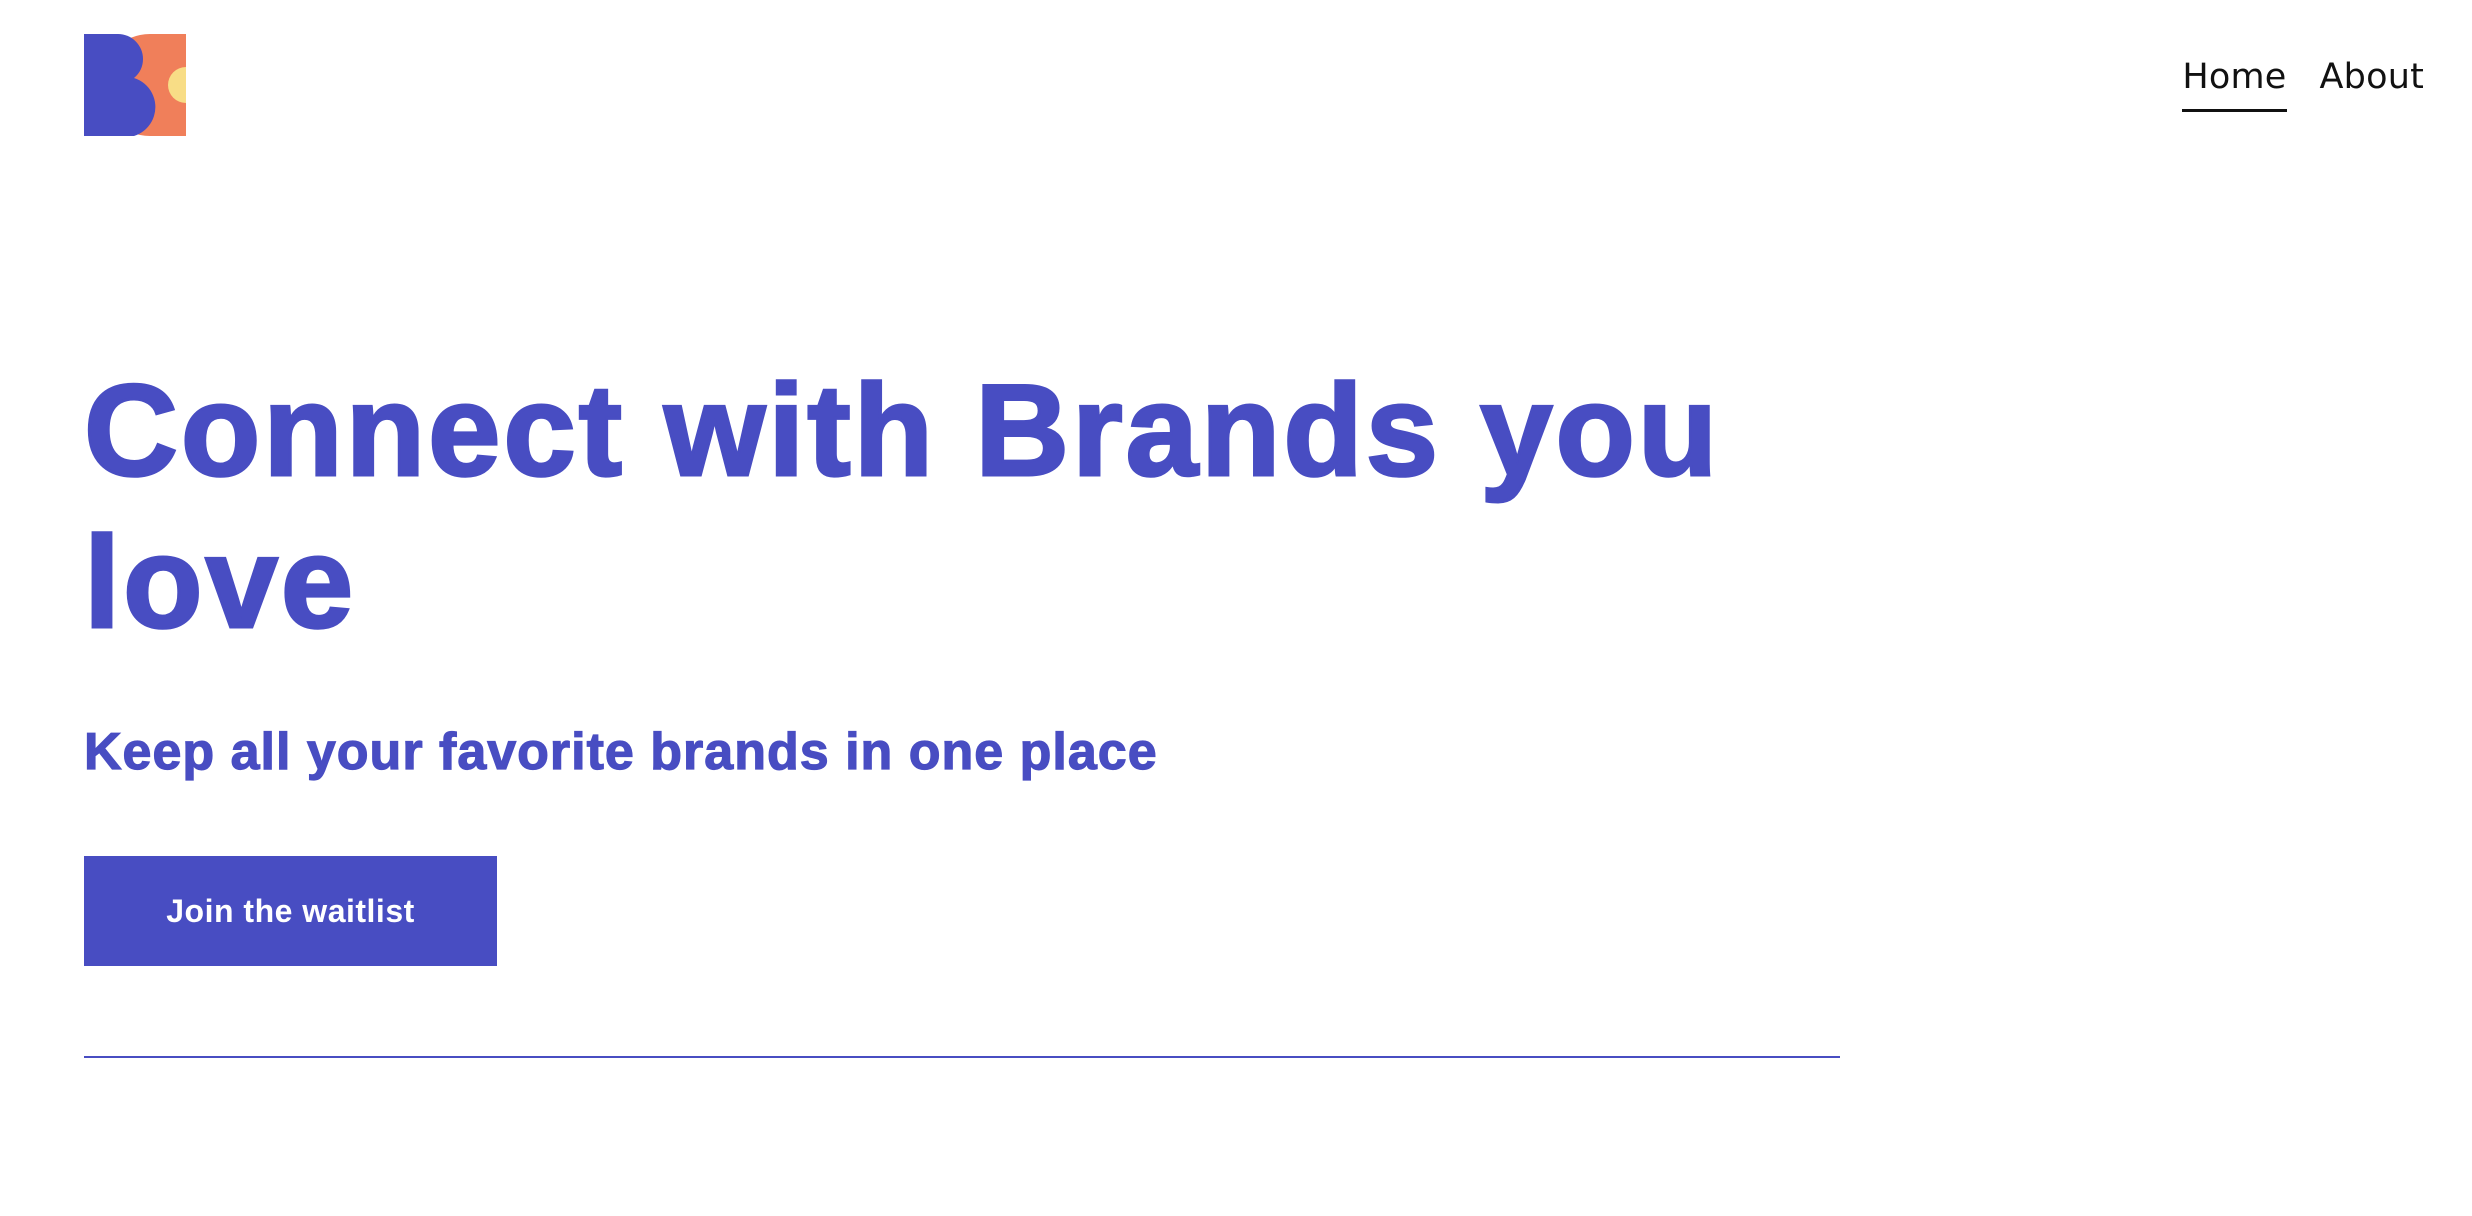  I want to click on nav-about-link: About, so click(2372, 86).